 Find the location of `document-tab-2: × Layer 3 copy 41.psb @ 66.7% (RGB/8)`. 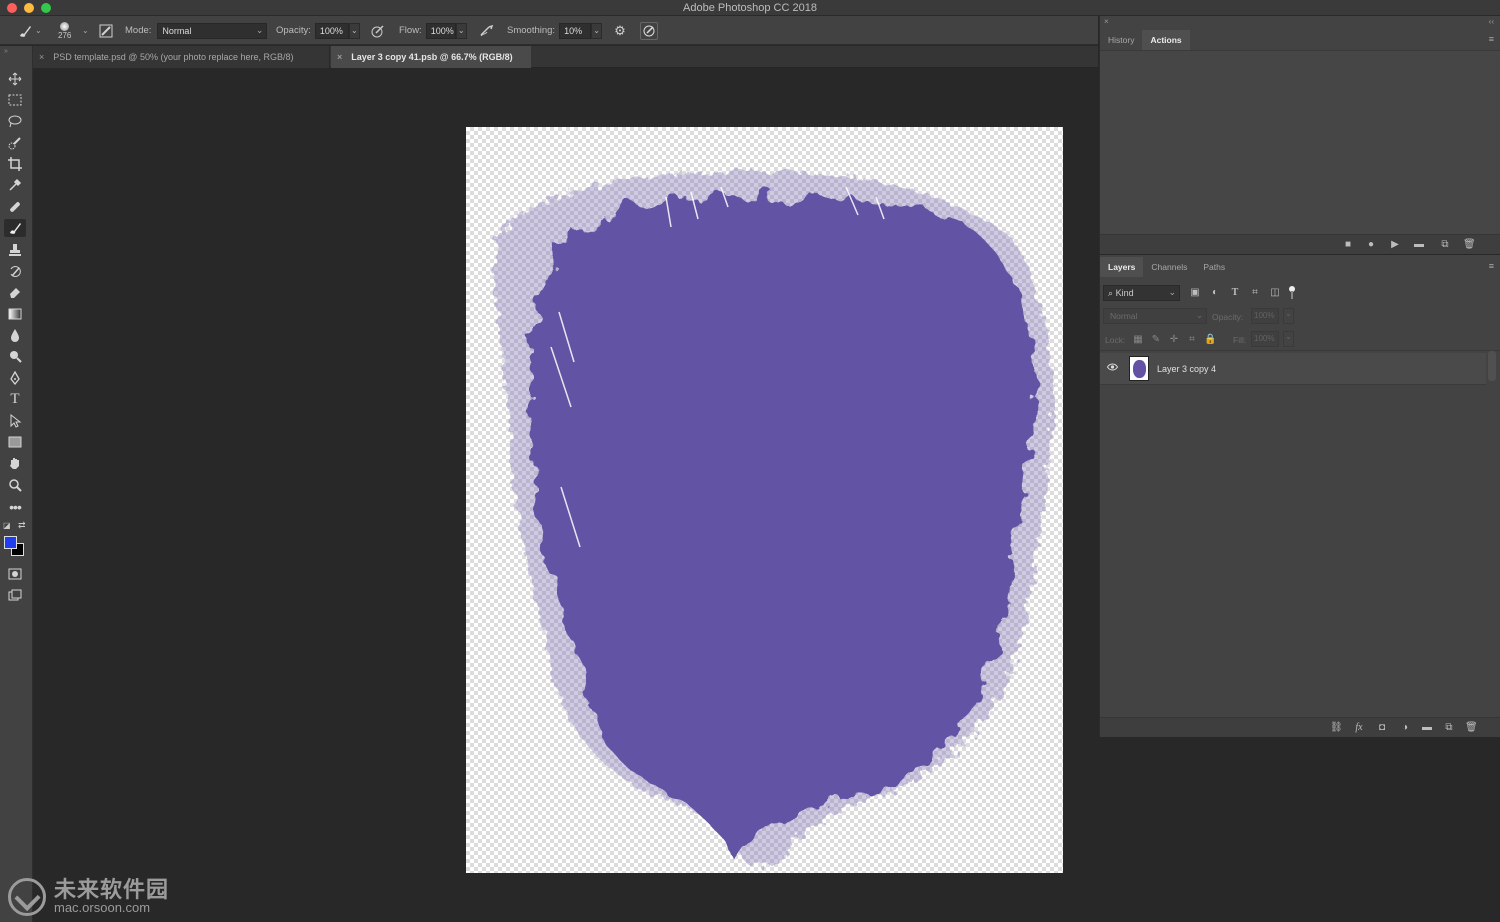

document-tab-2: × Layer 3 copy 41.psb @ 66.7% (RGB/8) is located at coordinates (431, 57).